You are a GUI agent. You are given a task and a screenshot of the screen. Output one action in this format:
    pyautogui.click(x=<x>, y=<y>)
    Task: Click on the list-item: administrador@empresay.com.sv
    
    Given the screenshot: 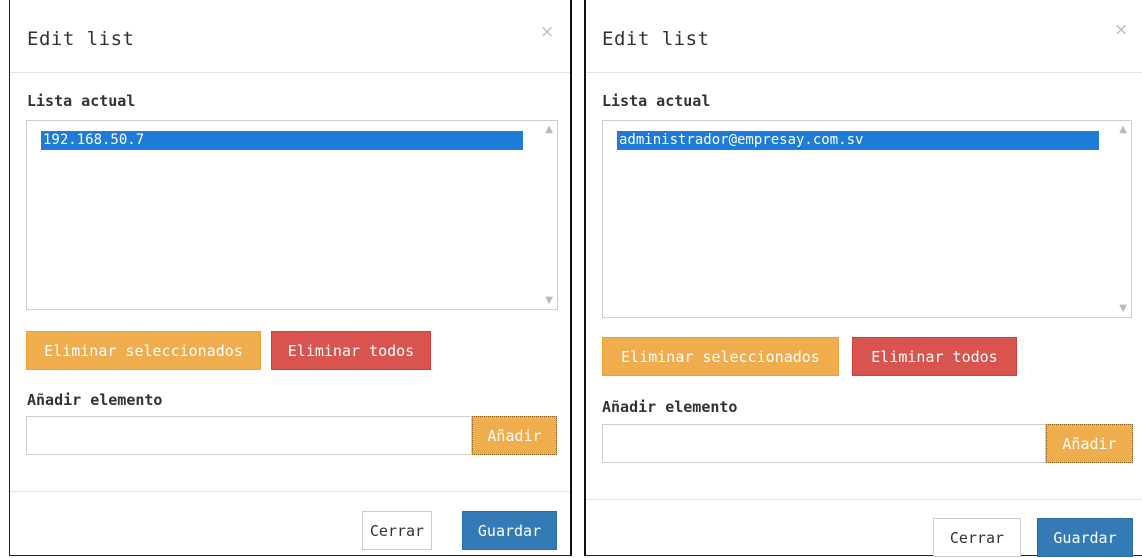 What is the action you would take?
    pyautogui.click(x=858, y=140)
    